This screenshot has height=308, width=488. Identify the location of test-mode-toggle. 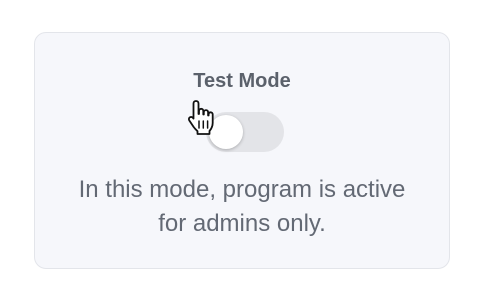
(245, 132).